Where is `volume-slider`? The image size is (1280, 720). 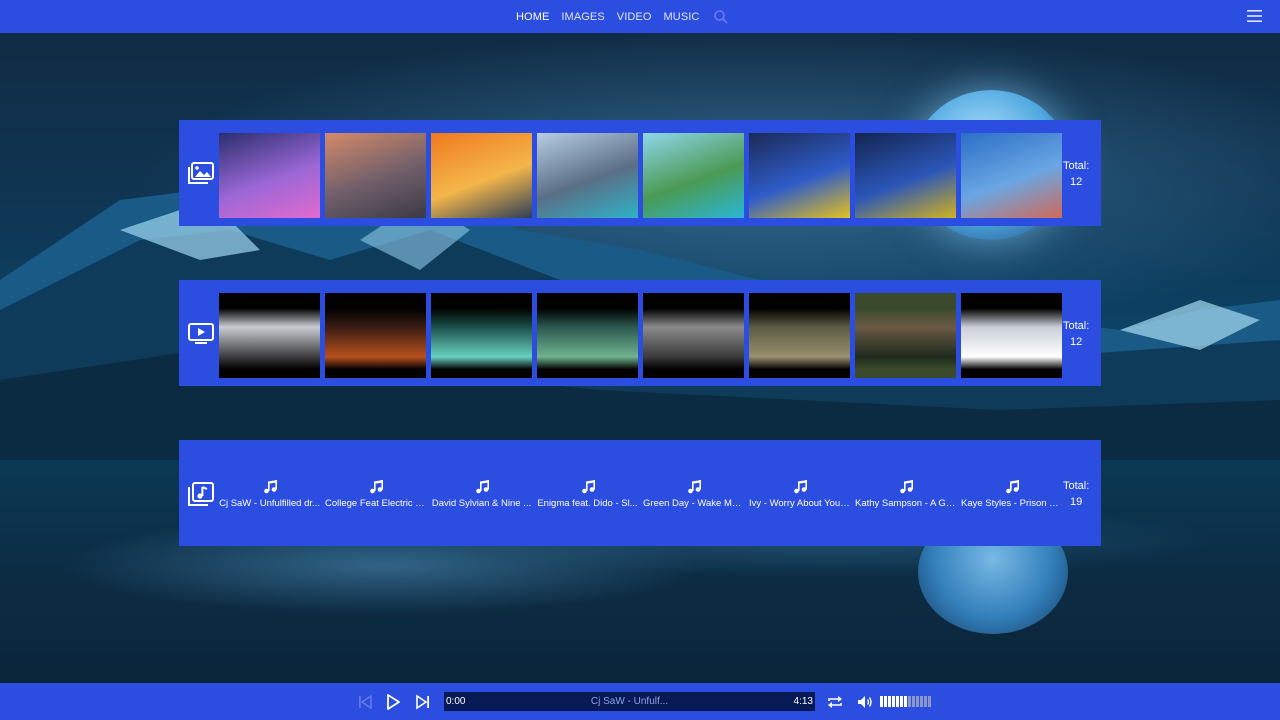
volume-slider is located at coordinates (905, 701).